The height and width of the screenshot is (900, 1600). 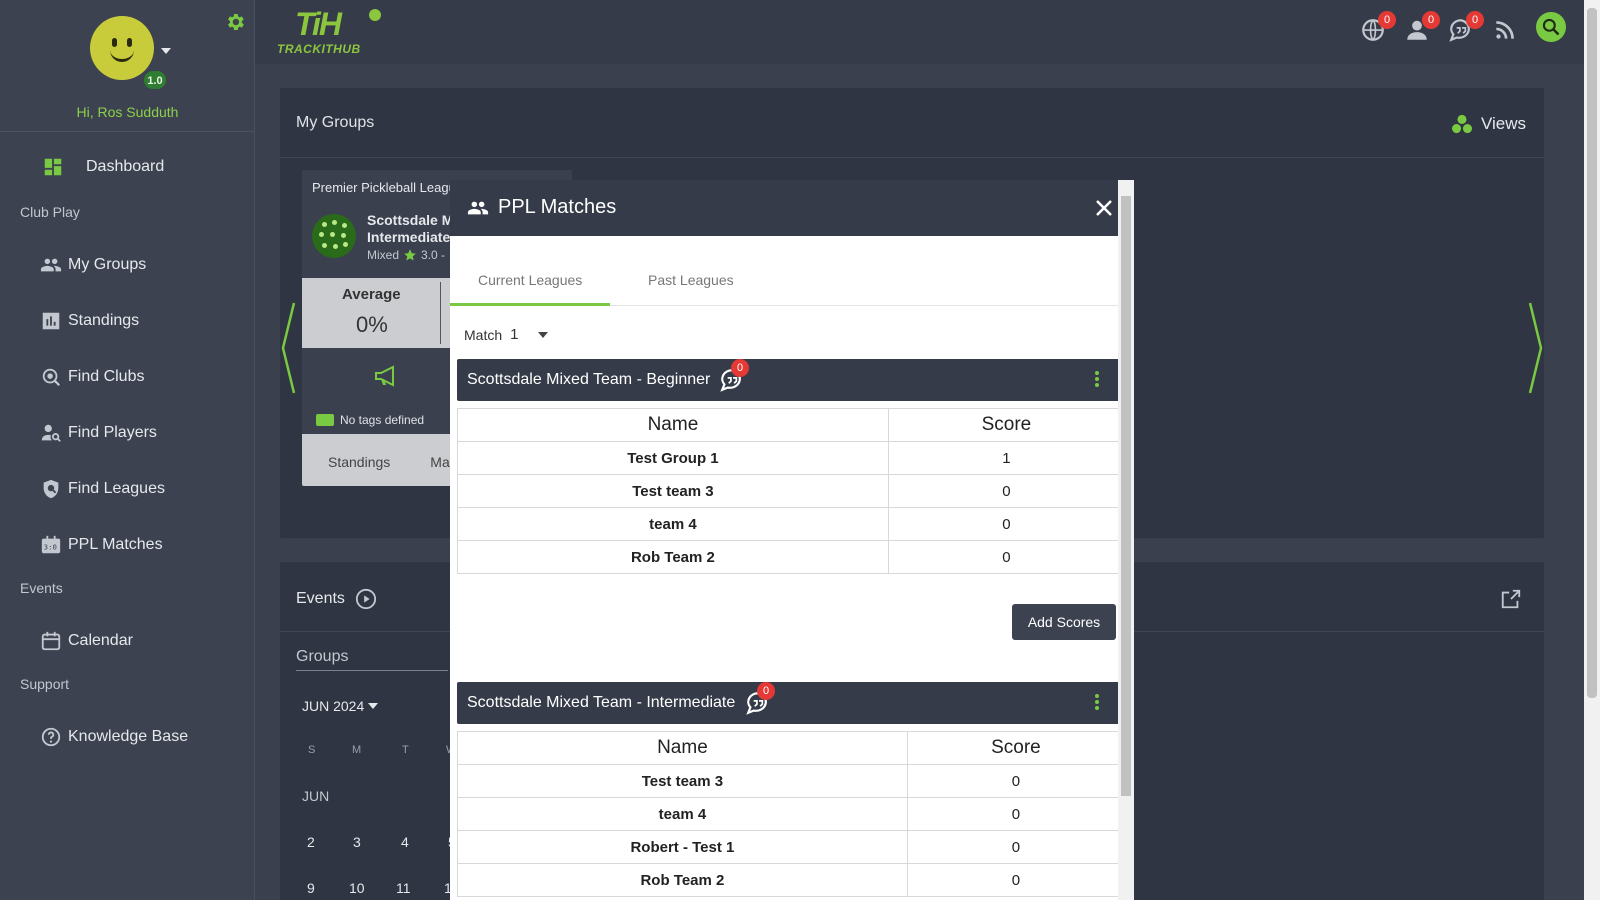 What do you see at coordinates (334, 236) in the screenshot?
I see `pickleball-logo-icon` at bounding box center [334, 236].